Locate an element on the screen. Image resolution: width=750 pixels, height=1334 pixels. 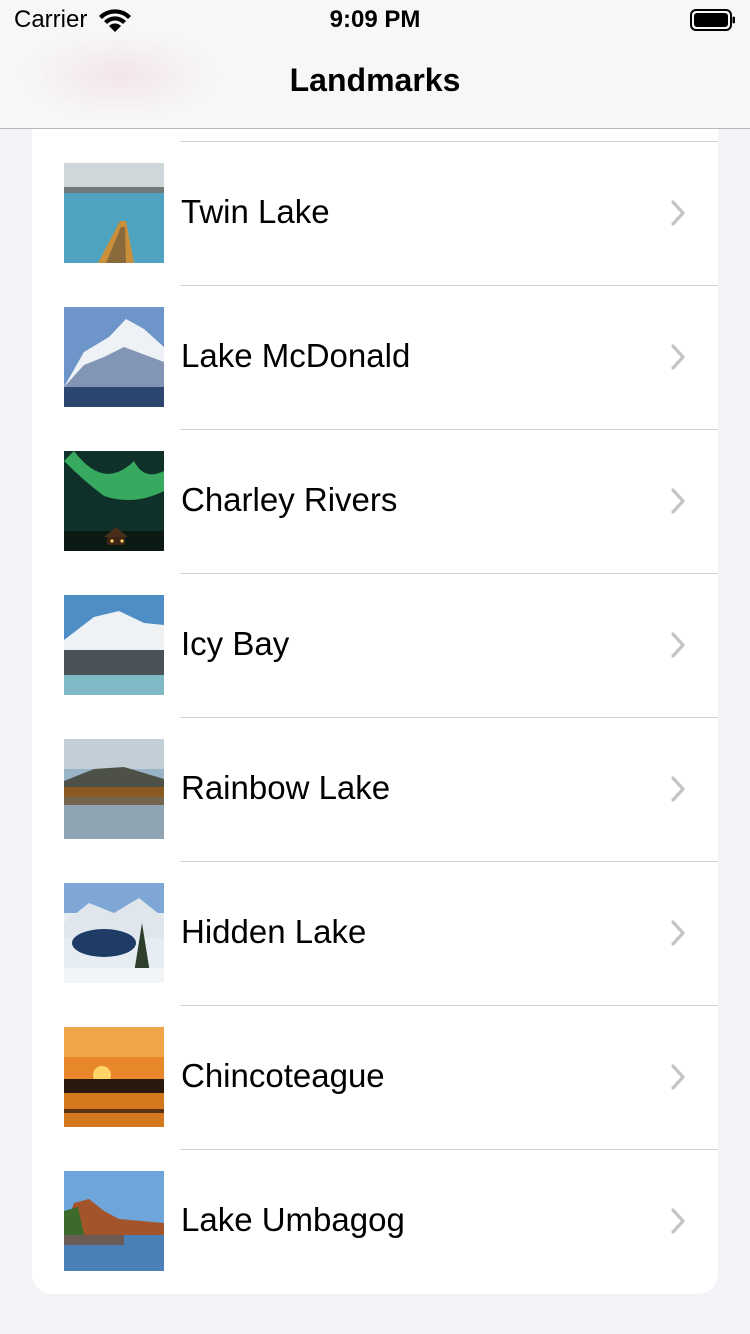
status-bar: Carrier 9:09 PM is located at coordinates (375, 22).